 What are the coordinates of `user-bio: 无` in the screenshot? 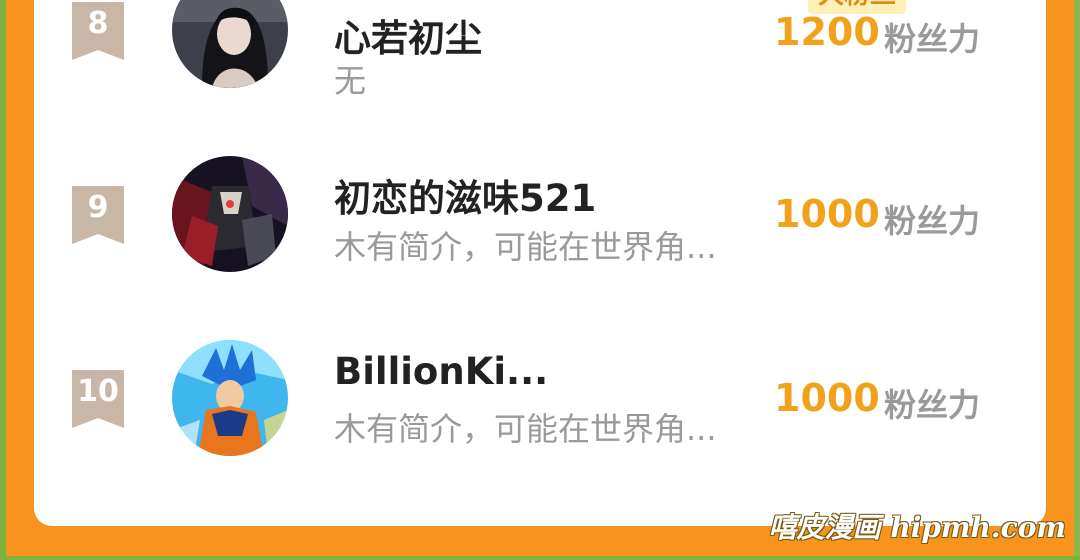 It's located at (350, 81).